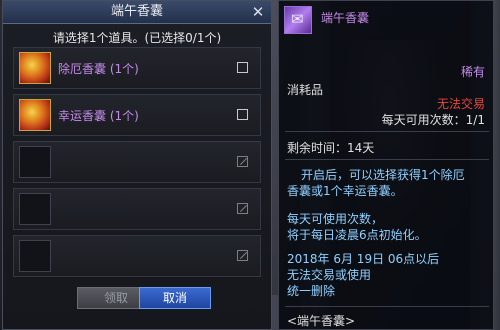  I want to click on rarity-label: 稀有, so click(472, 72).